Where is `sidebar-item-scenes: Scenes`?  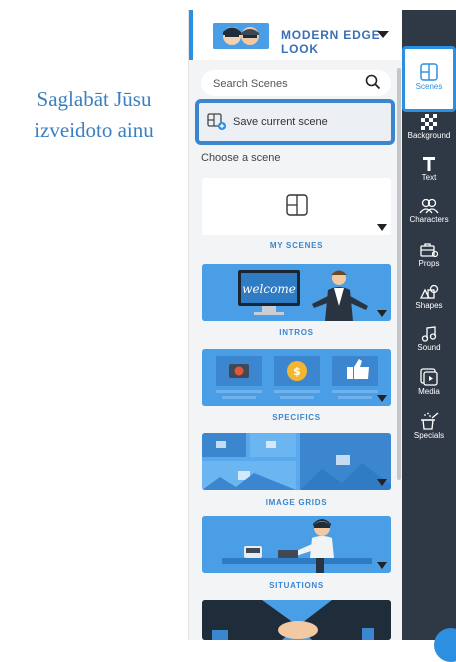
sidebar-item-scenes: Scenes is located at coordinates (429, 79).